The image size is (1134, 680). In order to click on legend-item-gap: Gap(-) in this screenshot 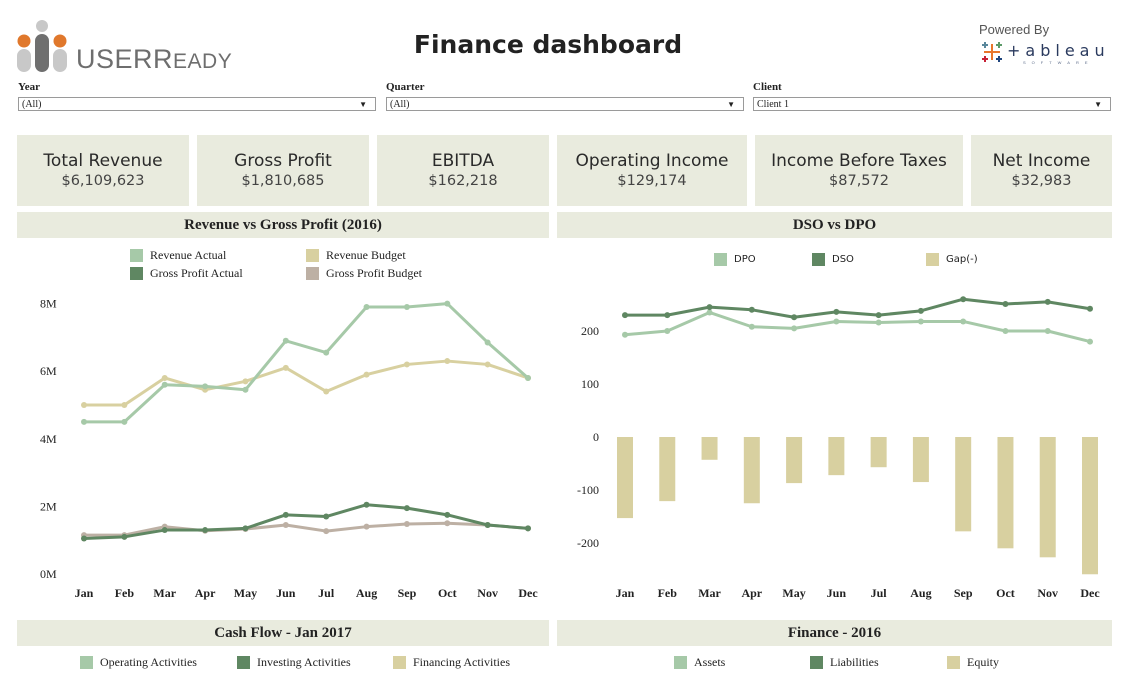, I will do `click(952, 259)`.